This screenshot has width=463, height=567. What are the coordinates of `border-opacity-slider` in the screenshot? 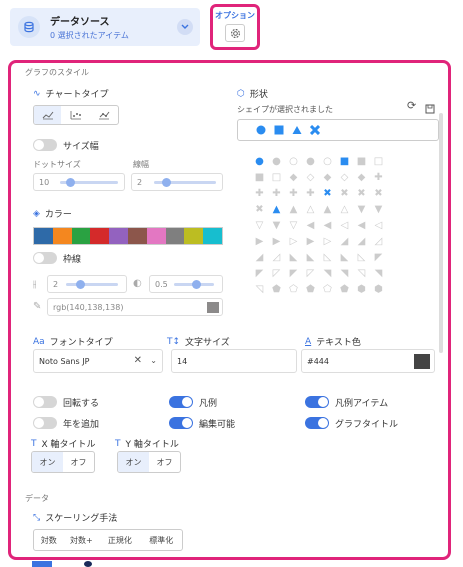 It's located at (194, 284).